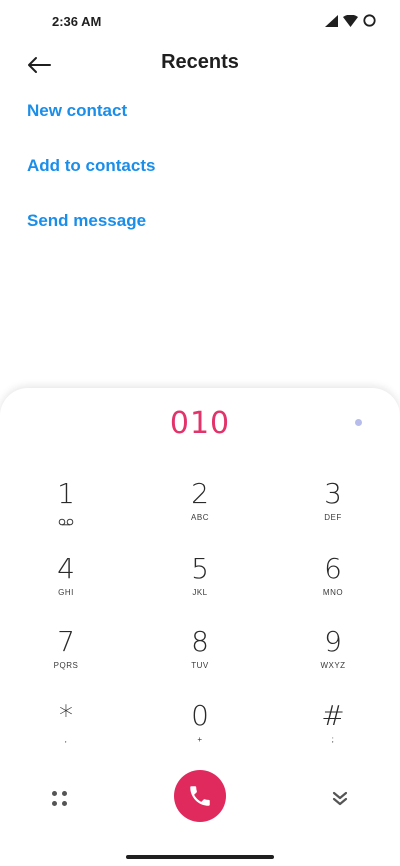 The height and width of the screenshot is (866, 400). Describe the element at coordinates (200, 493) in the screenshot. I see `key-digit: 2` at that location.